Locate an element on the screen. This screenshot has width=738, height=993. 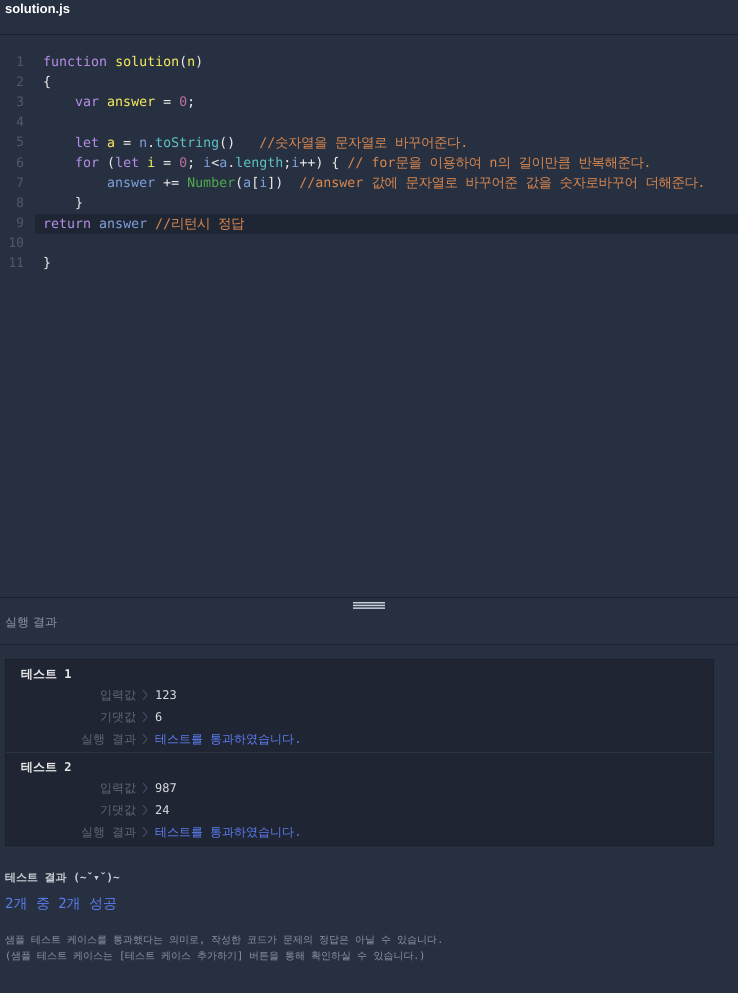
test-title: 테스트 2 is located at coordinates (46, 767).